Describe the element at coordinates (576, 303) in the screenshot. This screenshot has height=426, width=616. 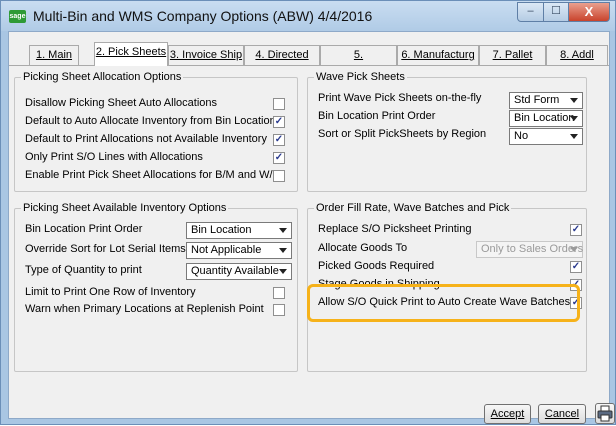
I see `quick-print-checkbox` at that location.